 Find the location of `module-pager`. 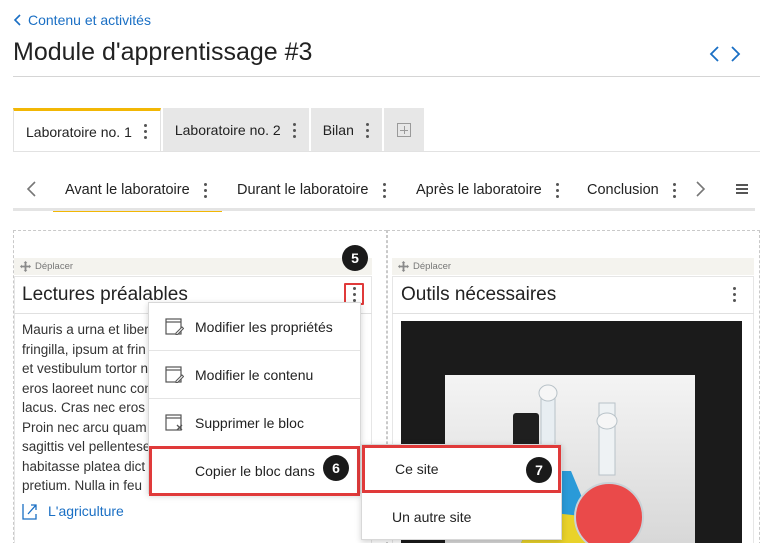

module-pager is located at coordinates (725, 54).